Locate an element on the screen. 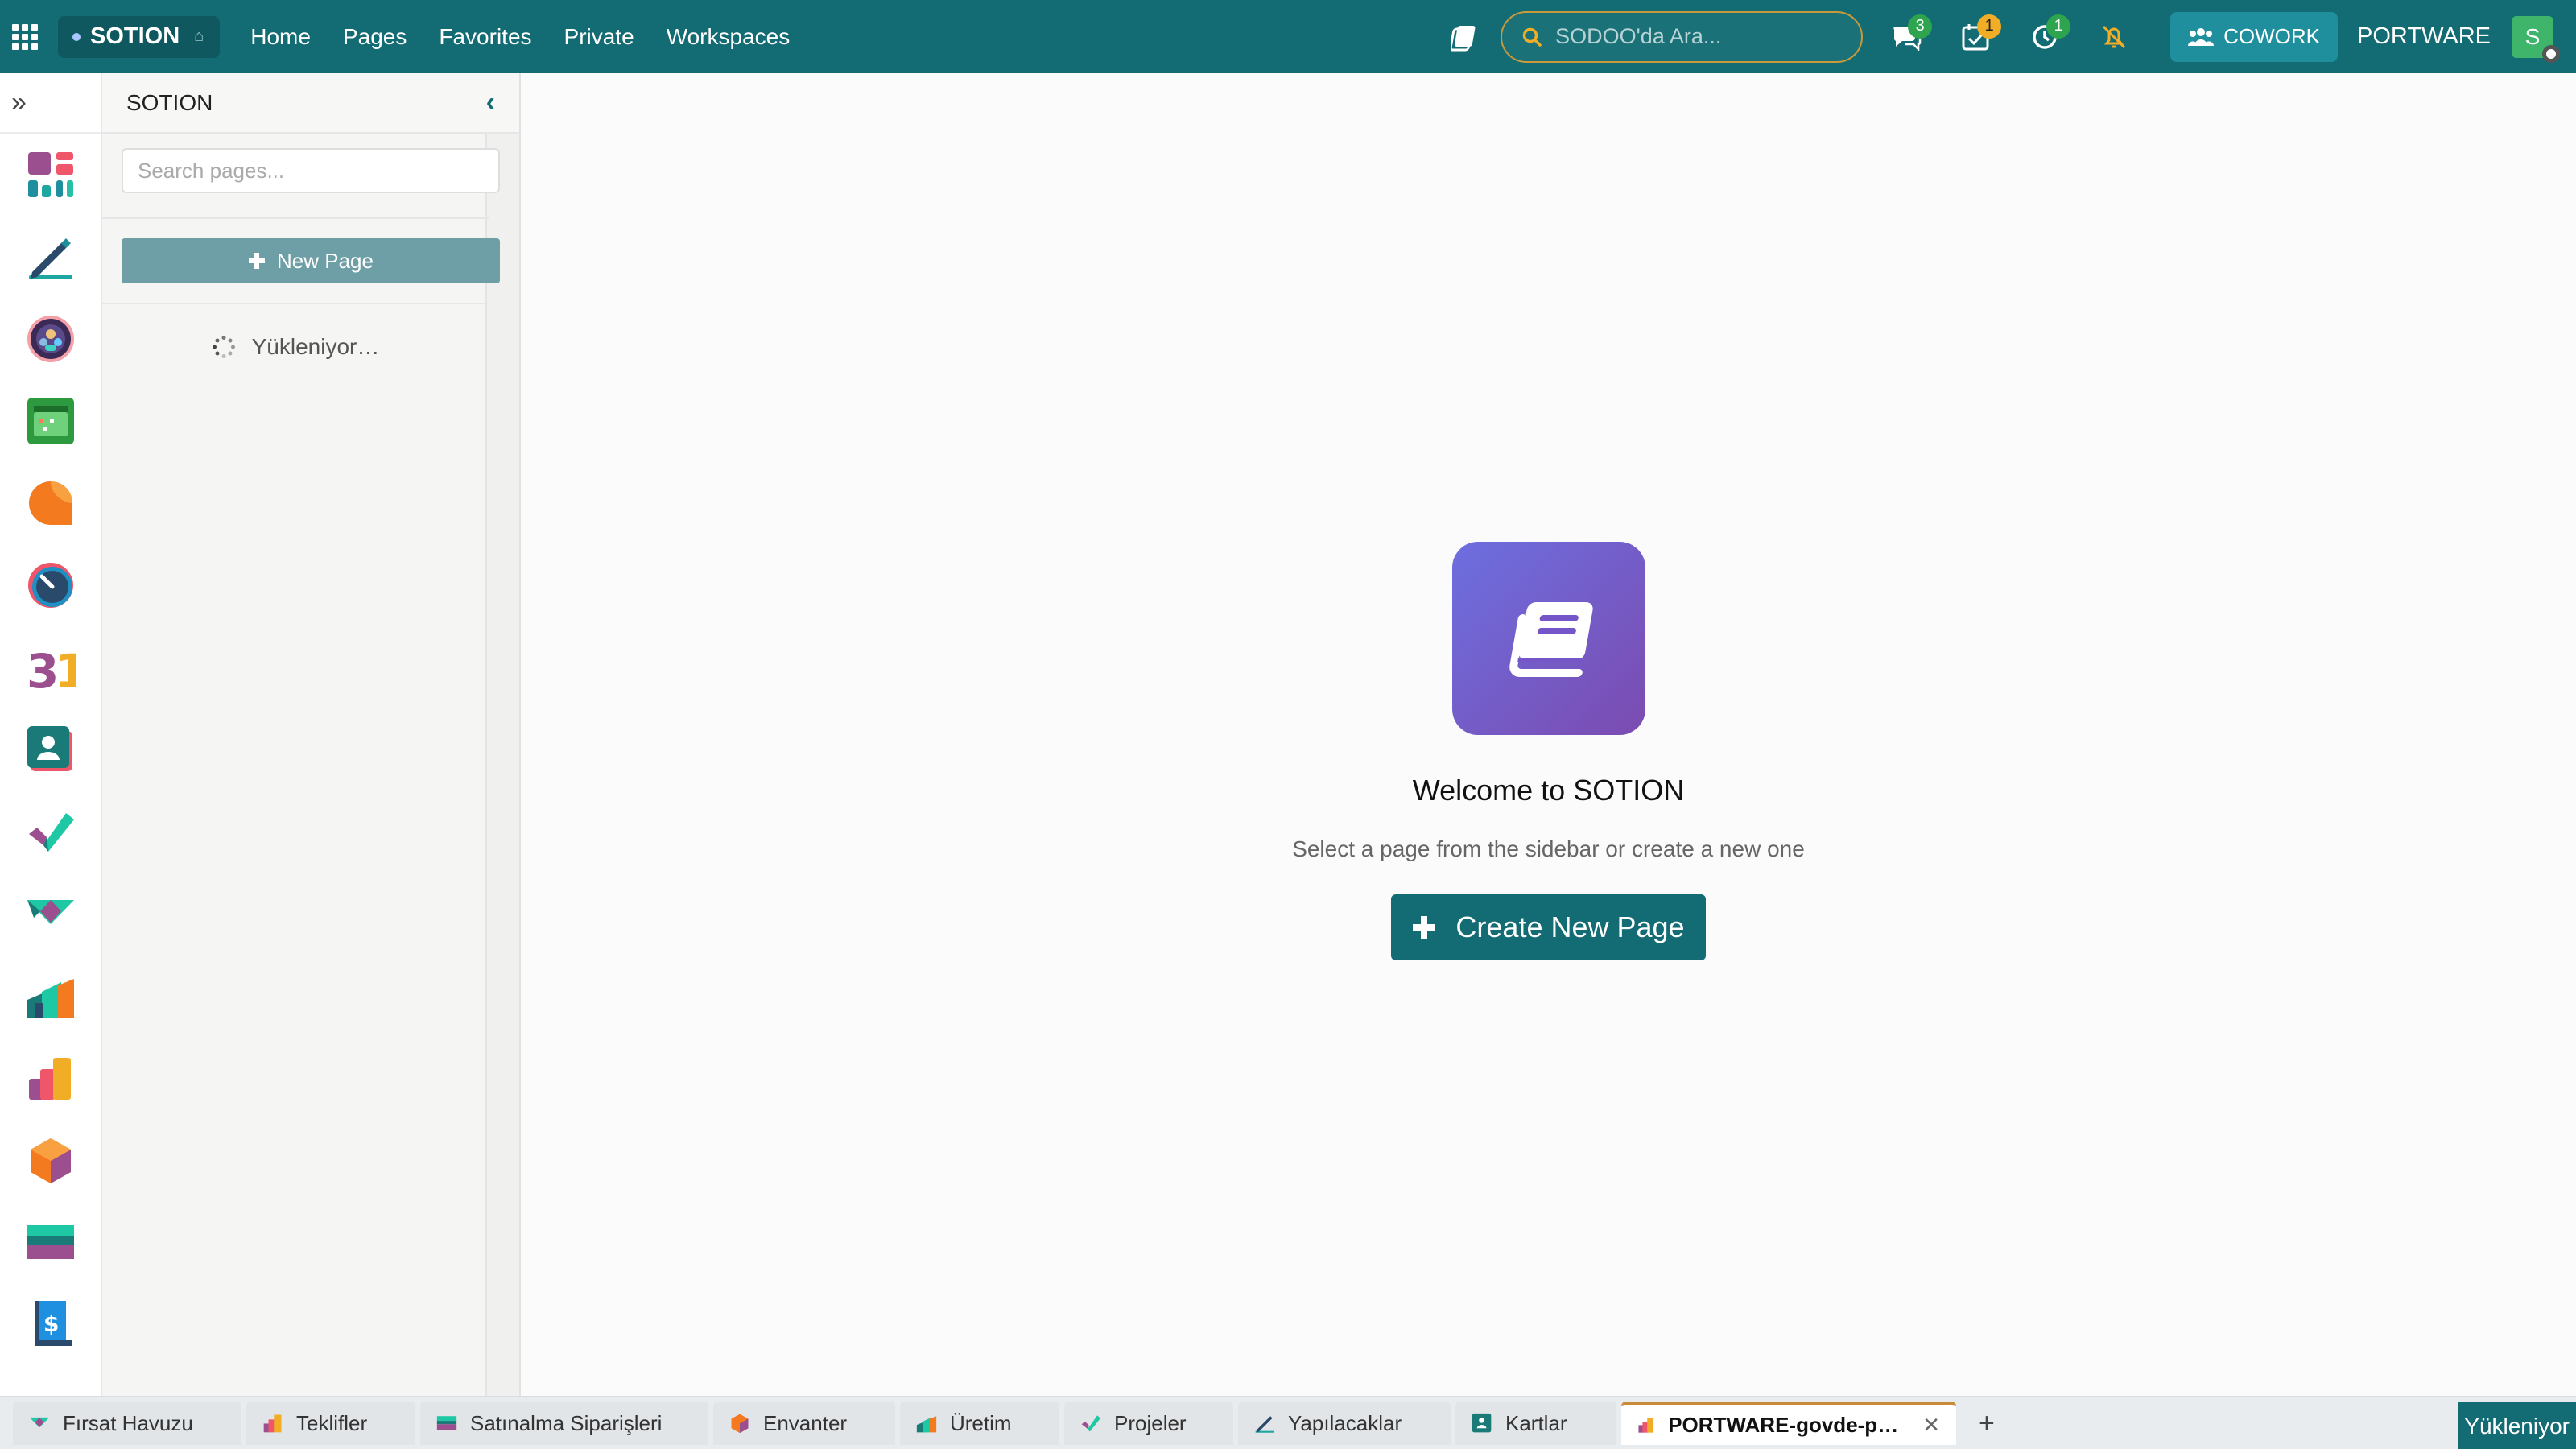 Image resolution: width=2576 pixels, height=1449 pixels. rail-app-calendar is located at coordinates (50, 421).